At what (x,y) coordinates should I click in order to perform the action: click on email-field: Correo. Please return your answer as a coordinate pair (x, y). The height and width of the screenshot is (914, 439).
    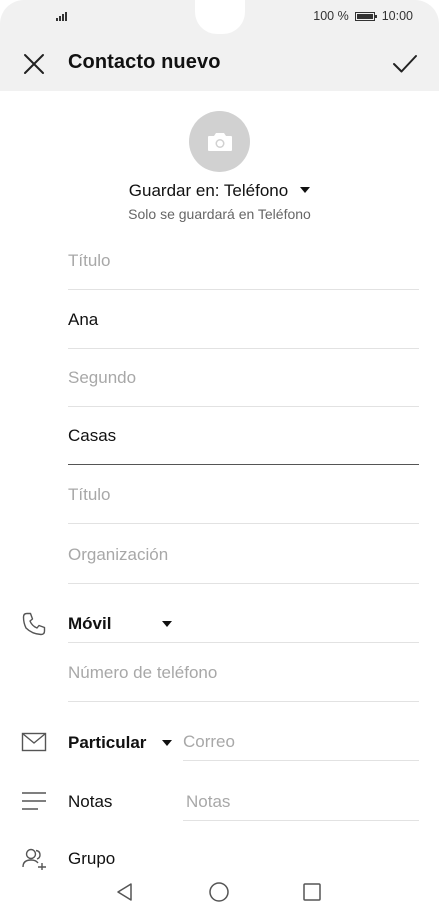
    Looking at the image, I should click on (301, 731).